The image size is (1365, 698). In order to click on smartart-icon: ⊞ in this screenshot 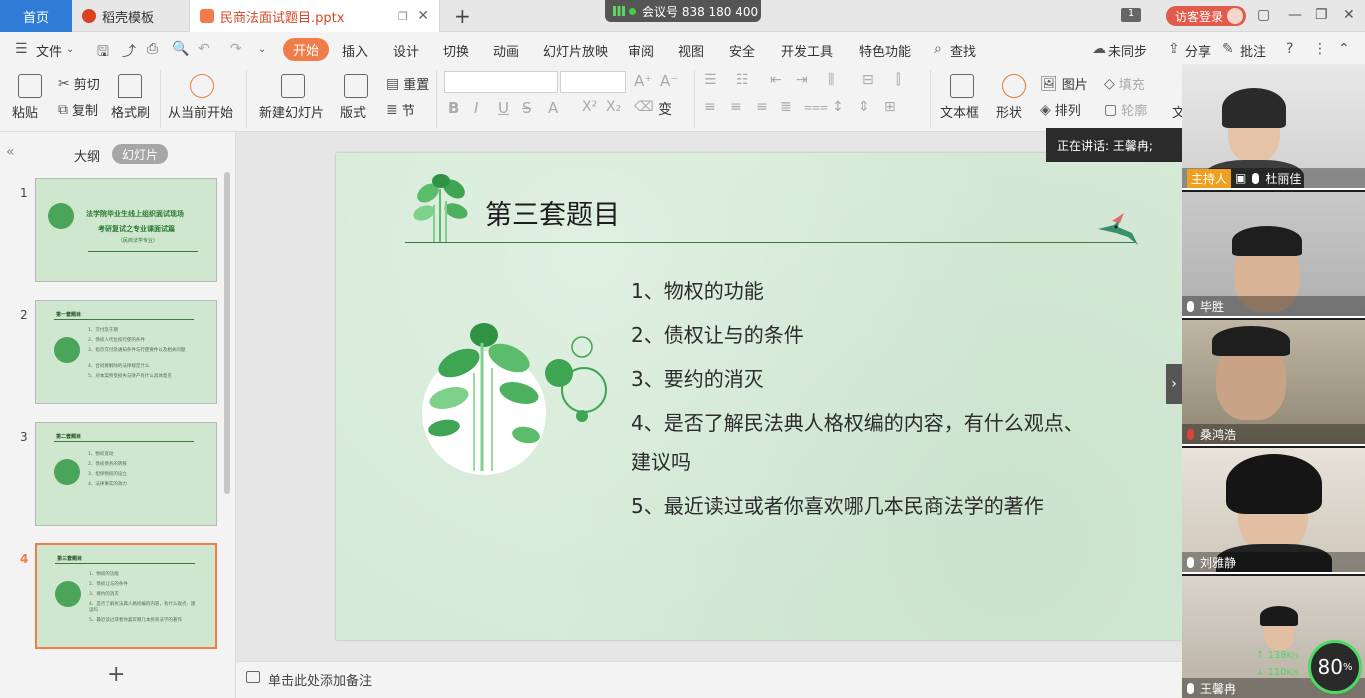, I will do `click(890, 107)`.